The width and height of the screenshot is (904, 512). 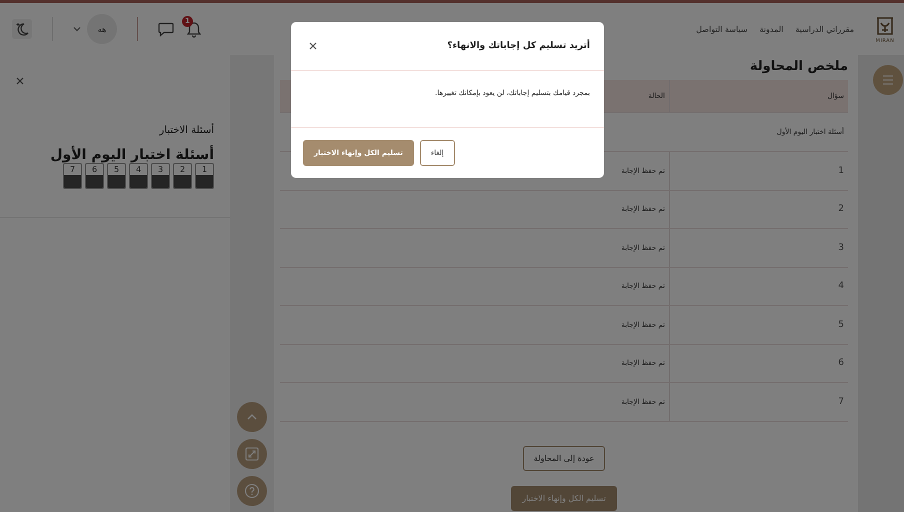 What do you see at coordinates (885, 26) in the screenshot?
I see `logo-icon` at bounding box center [885, 26].